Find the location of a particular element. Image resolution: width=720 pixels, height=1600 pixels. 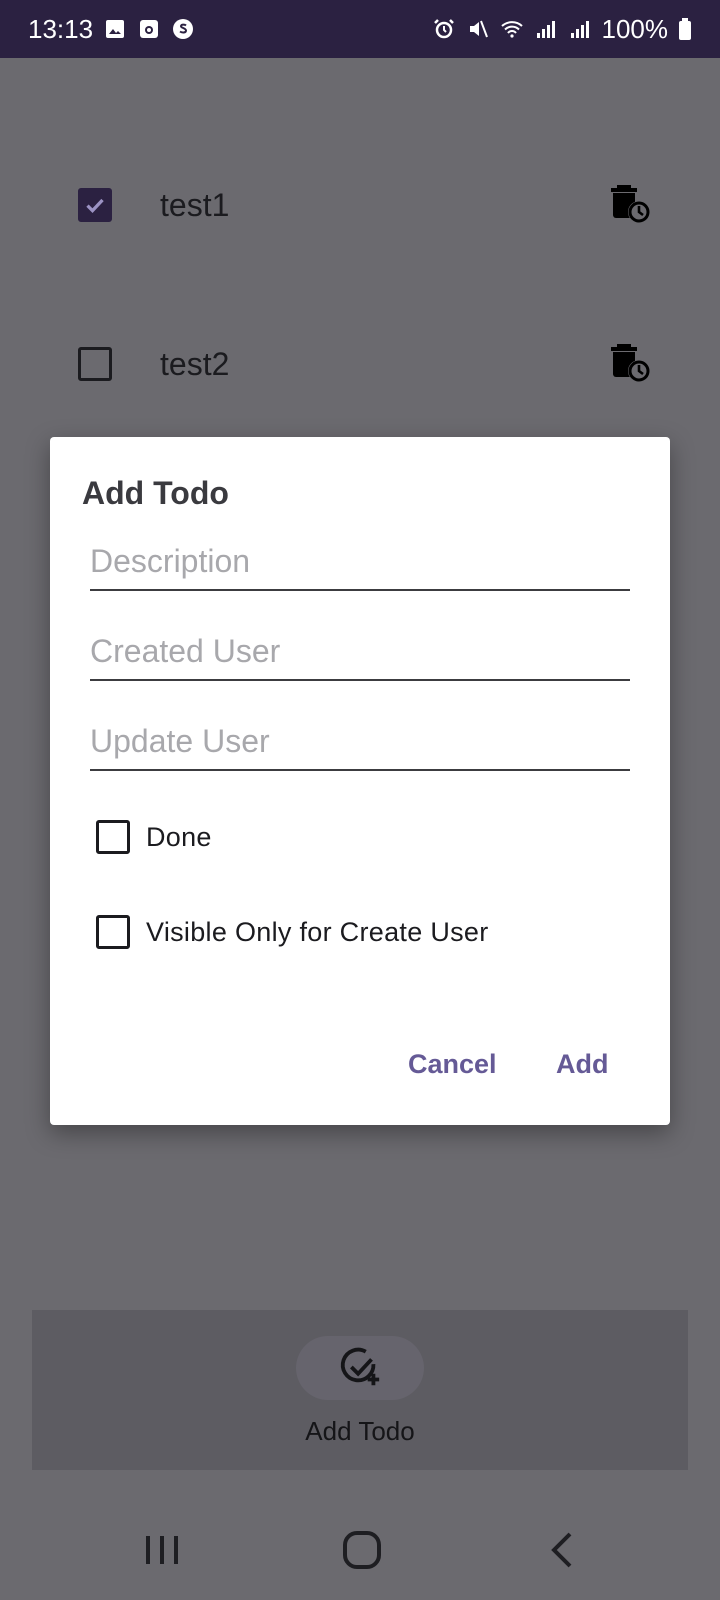

alarm-icon is located at coordinates (444, 29).